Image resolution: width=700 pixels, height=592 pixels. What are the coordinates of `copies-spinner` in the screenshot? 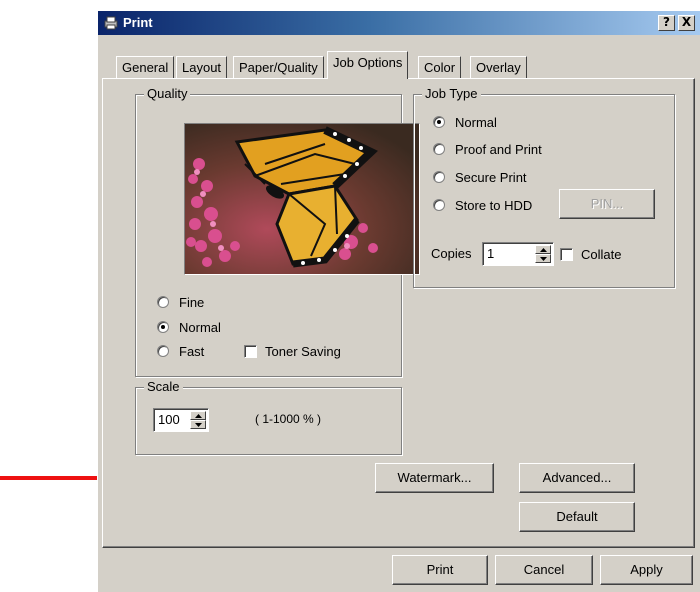 It's located at (543, 254).